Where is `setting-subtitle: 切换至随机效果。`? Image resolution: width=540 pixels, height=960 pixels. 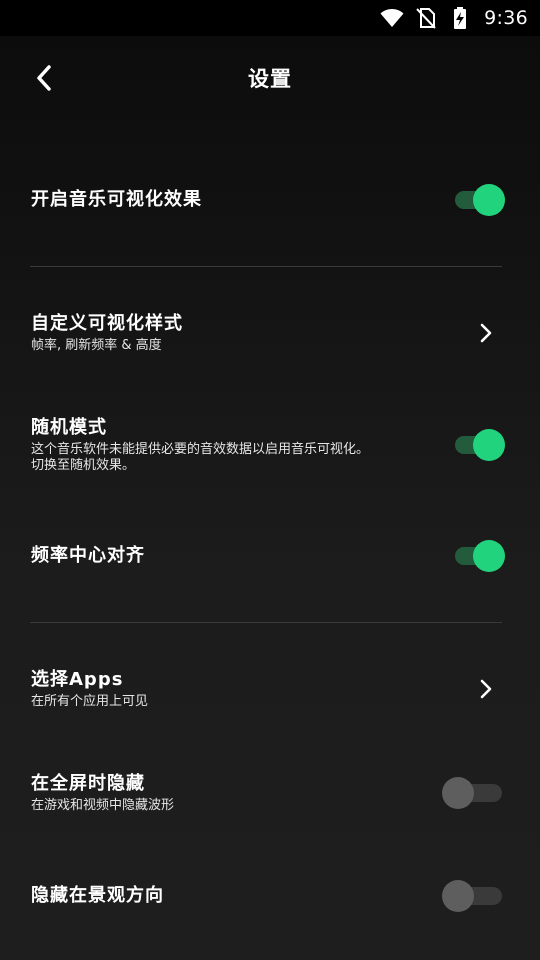 setting-subtitle: 切换至随机效果。 is located at coordinates (83, 465).